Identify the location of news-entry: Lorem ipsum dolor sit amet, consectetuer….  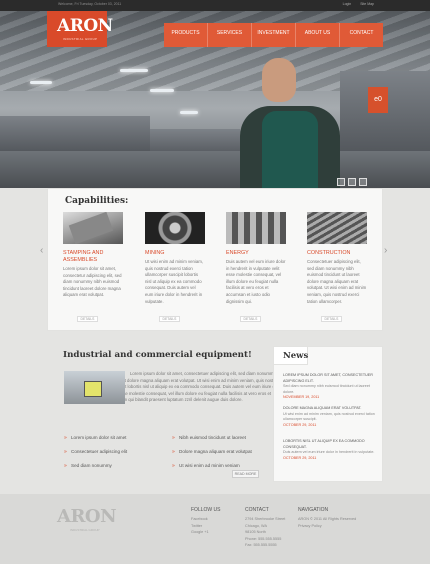
(330, 387).